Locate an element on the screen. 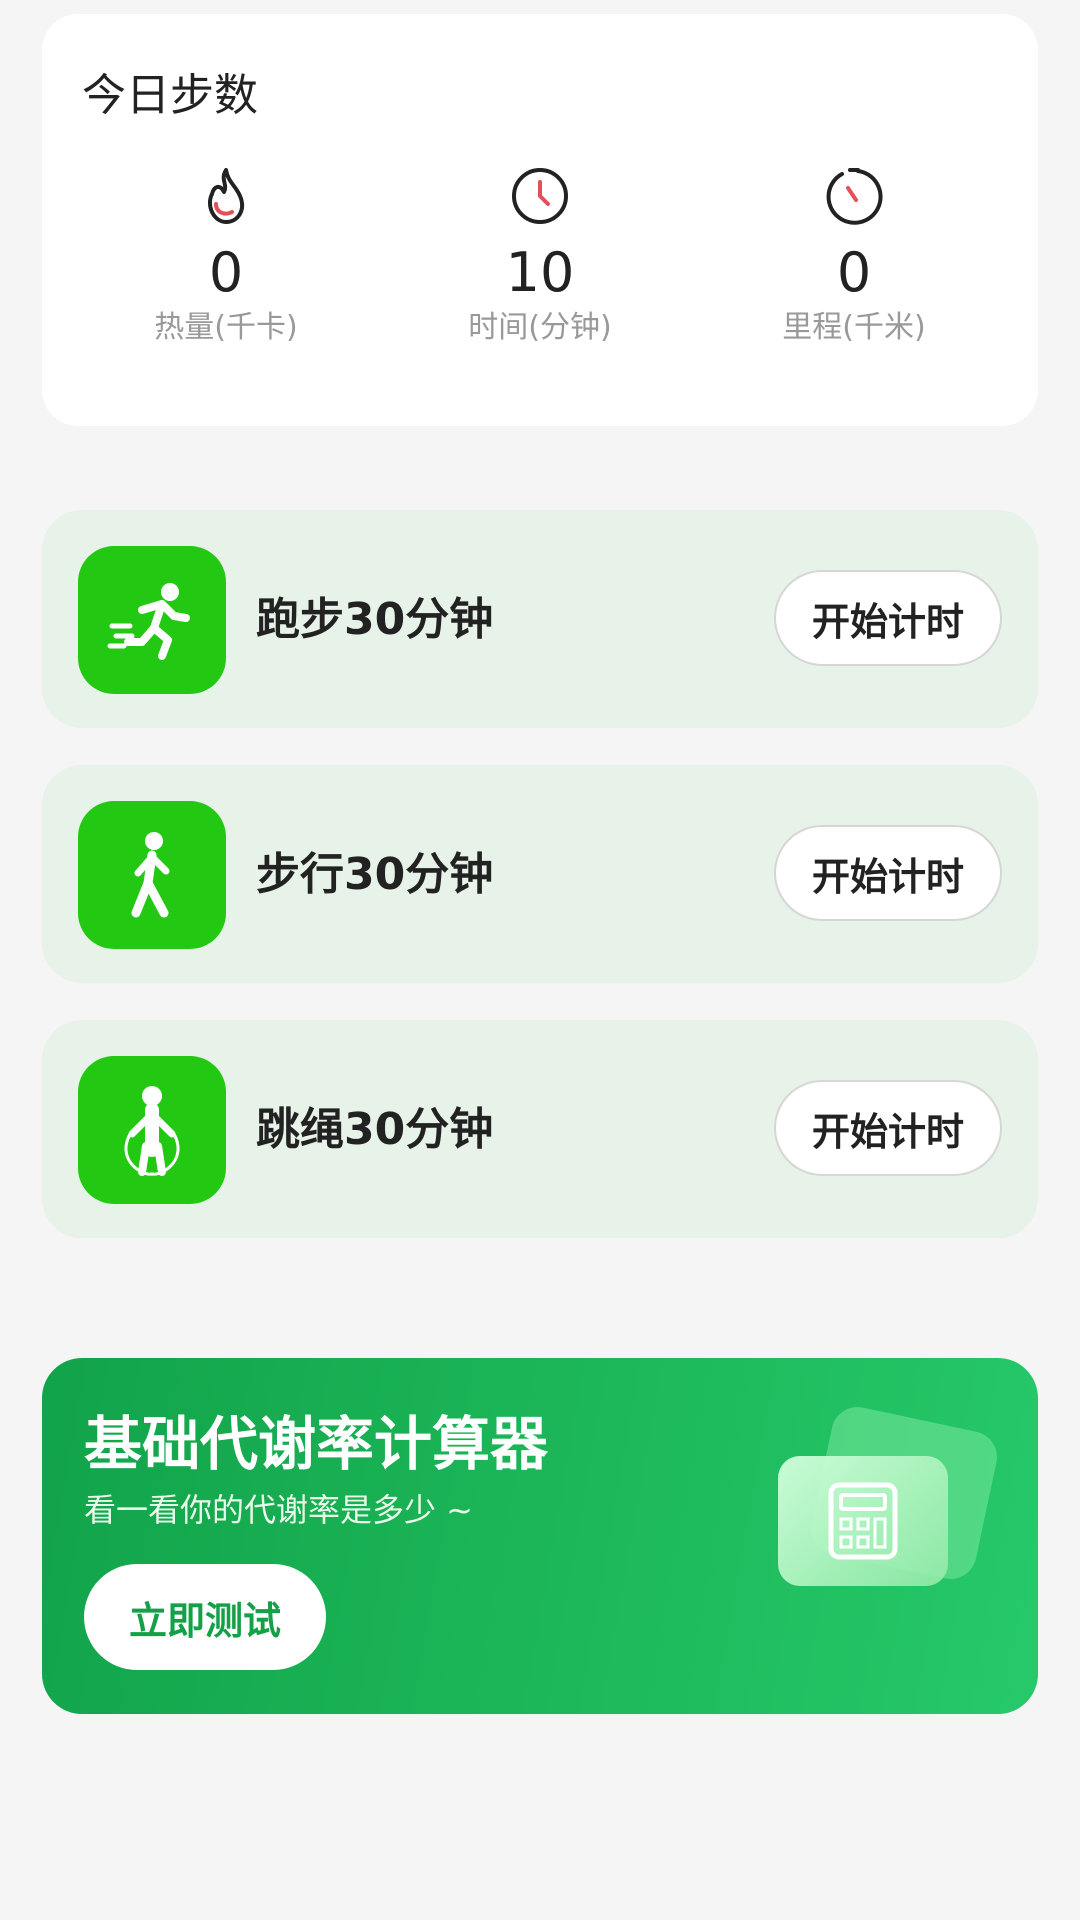  stats-title: 今日步数 is located at coordinates (170, 95).